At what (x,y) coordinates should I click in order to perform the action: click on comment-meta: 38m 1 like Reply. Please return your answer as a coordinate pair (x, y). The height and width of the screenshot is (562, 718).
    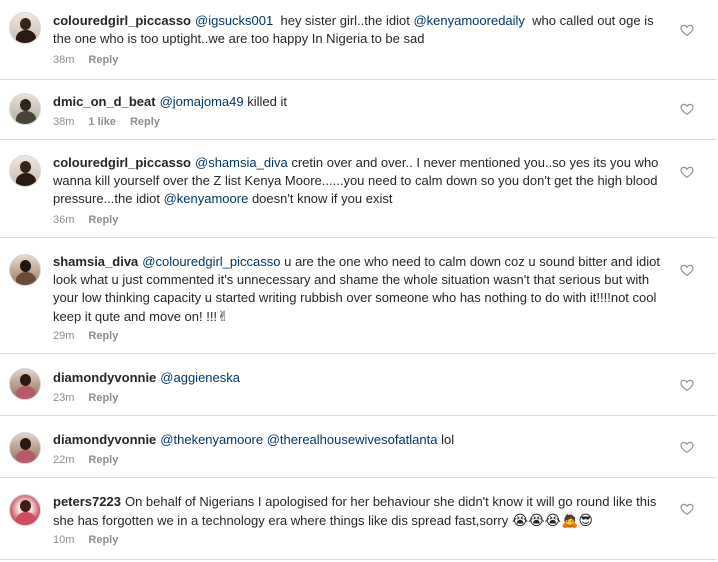
    Looking at the image, I should click on (113, 122).